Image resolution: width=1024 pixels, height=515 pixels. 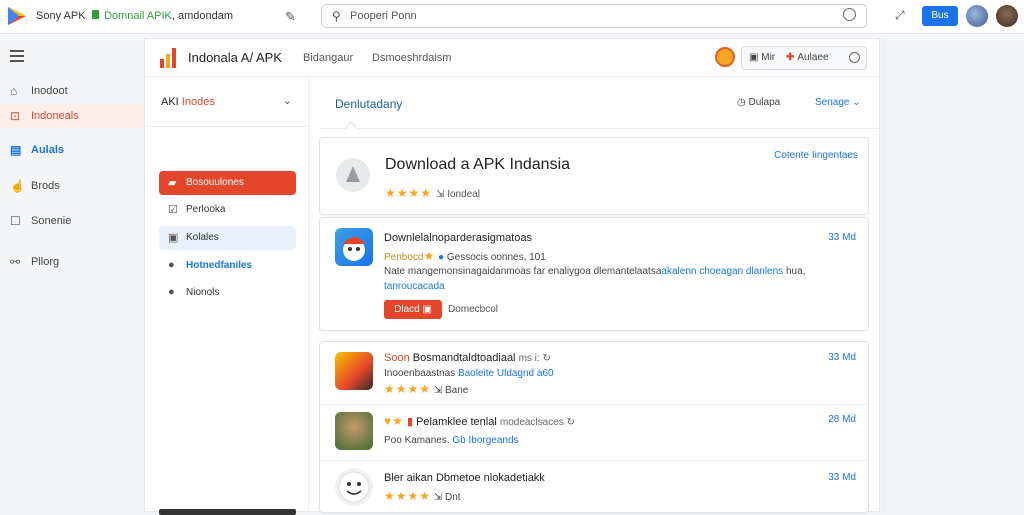 What do you see at coordinates (15, 116) in the screenshot?
I see `download-icon: ⊡` at bounding box center [15, 116].